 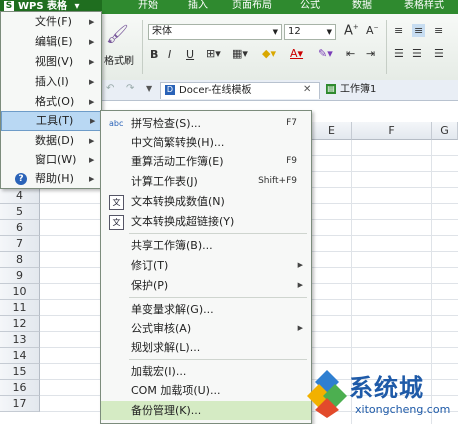 What do you see at coordinates (240, 90) in the screenshot?
I see `tab-docer-templates: D Docer-在线模板` at bounding box center [240, 90].